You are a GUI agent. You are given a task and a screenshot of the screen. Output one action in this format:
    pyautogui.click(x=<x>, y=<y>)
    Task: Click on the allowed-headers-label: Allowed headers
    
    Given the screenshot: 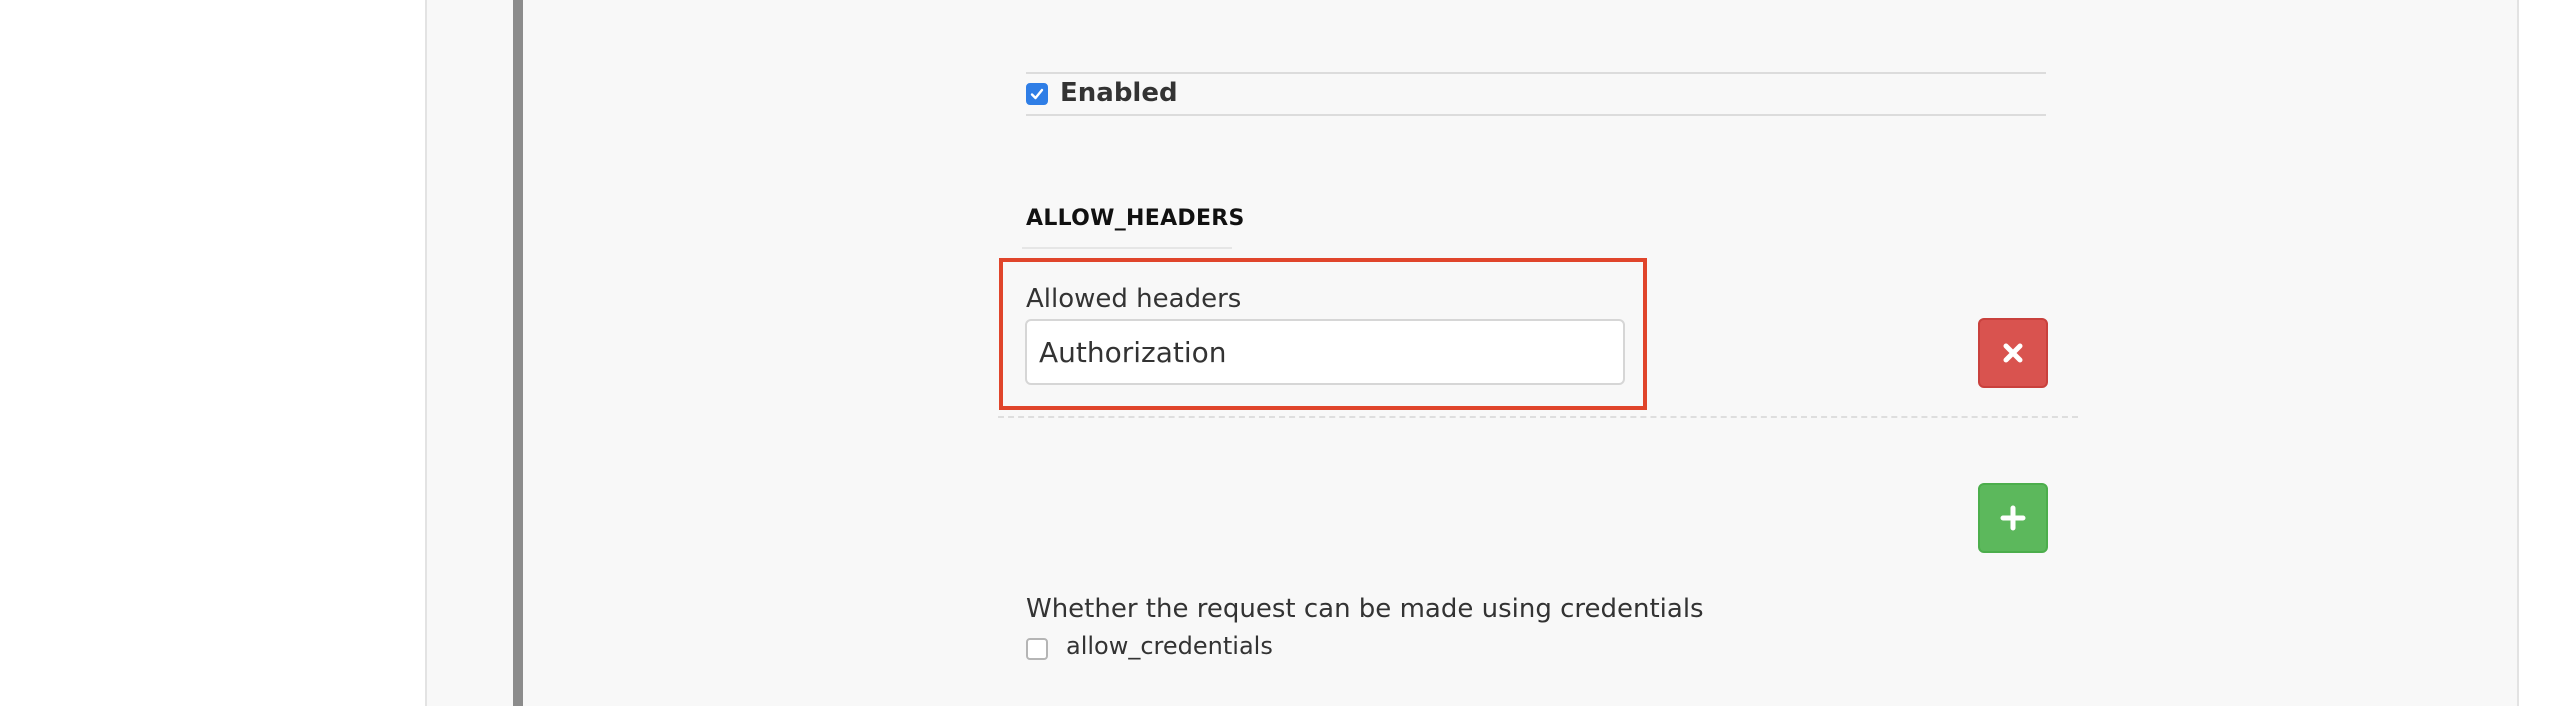 What is the action you would take?
    pyautogui.click(x=1134, y=299)
    